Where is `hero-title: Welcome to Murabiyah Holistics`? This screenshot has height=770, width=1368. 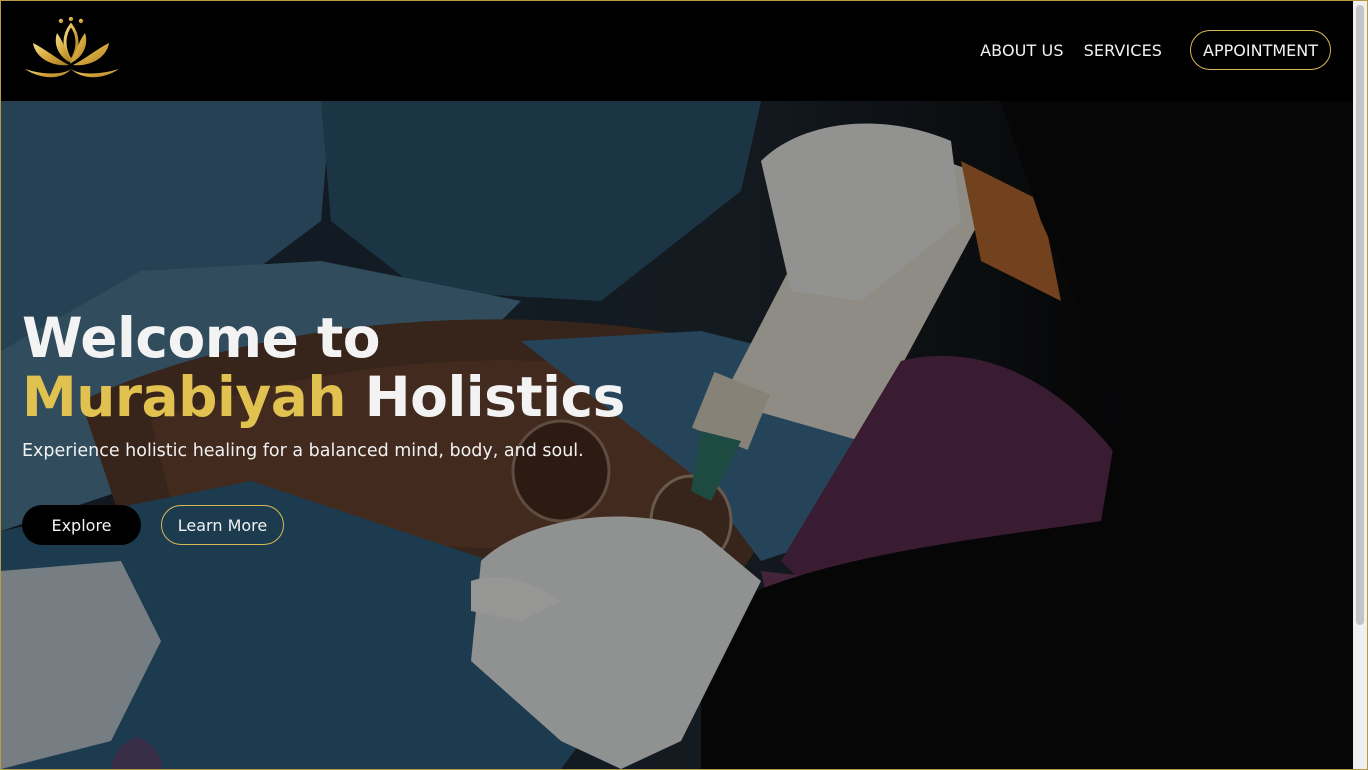 hero-title: Welcome to Murabiyah Holistics is located at coordinates (323, 368).